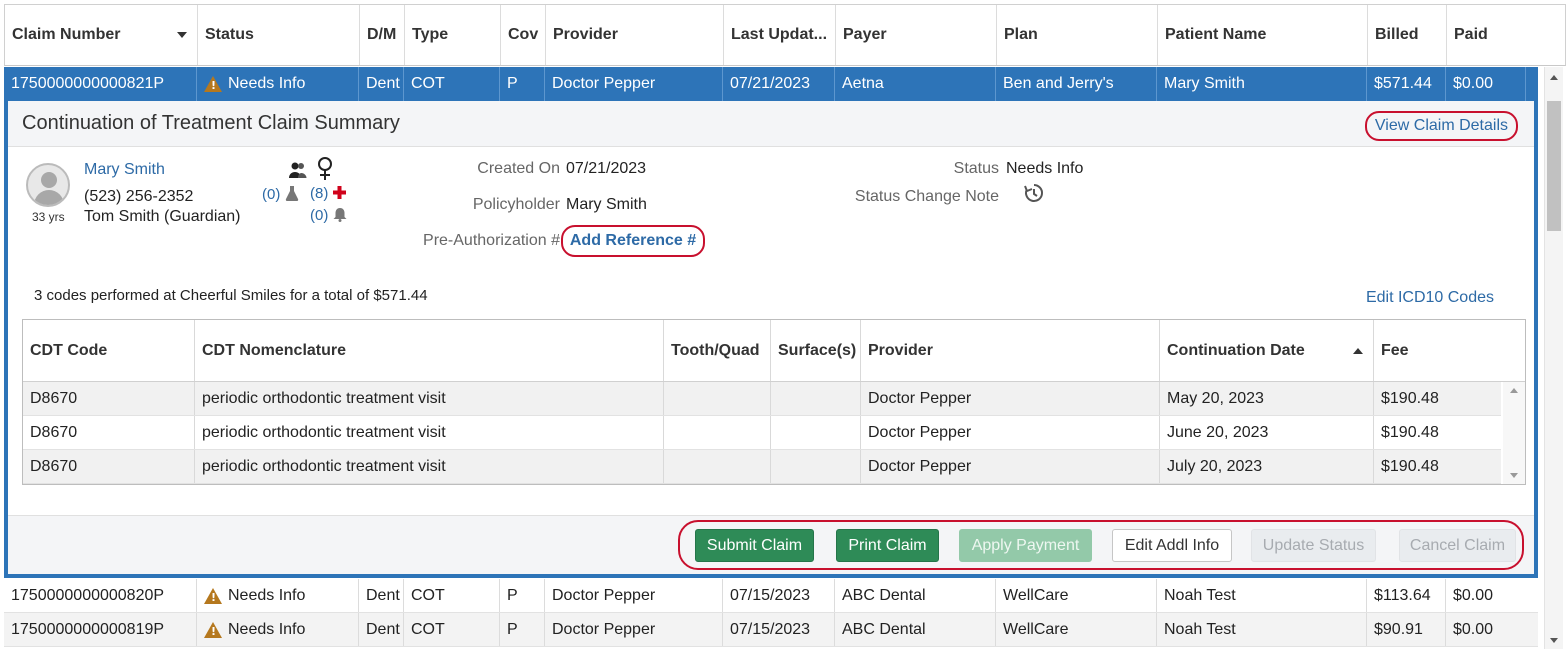 The width and height of the screenshot is (1567, 651). What do you see at coordinates (1449, 350) in the screenshot?
I see `col-fee: Fee` at bounding box center [1449, 350].